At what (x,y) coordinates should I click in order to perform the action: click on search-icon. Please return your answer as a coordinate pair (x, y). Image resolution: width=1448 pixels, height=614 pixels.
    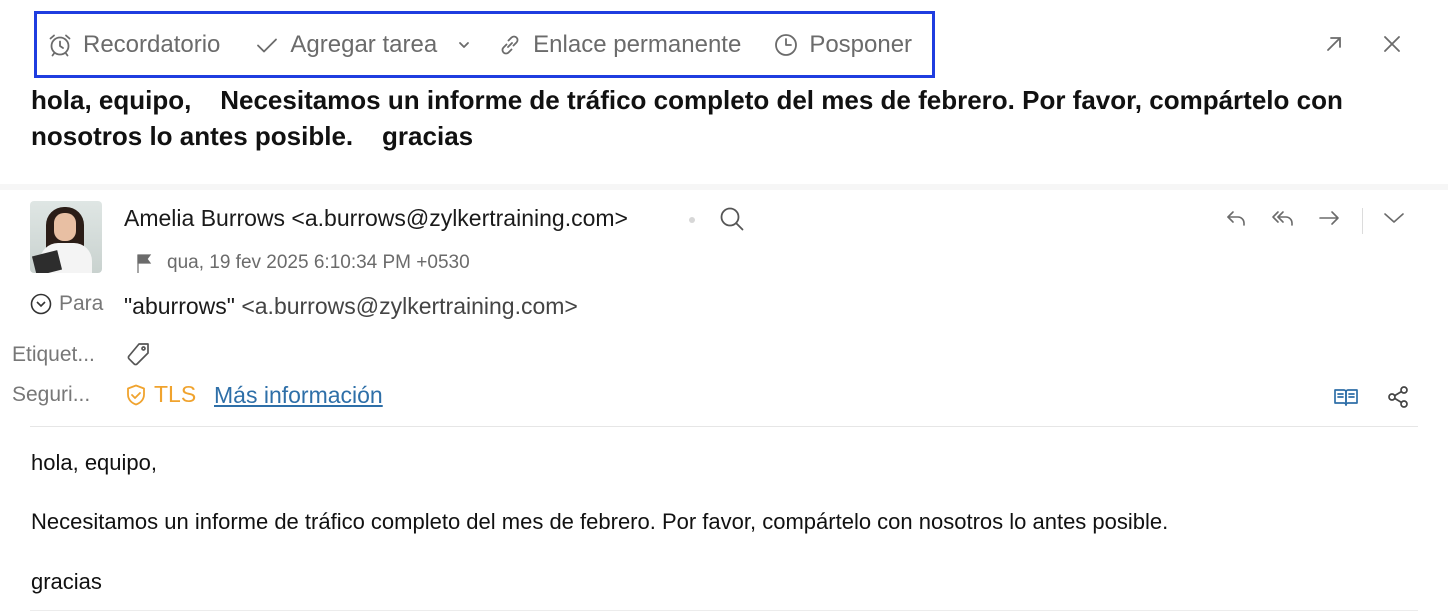
    Looking at the image, I should click on (732, 219).